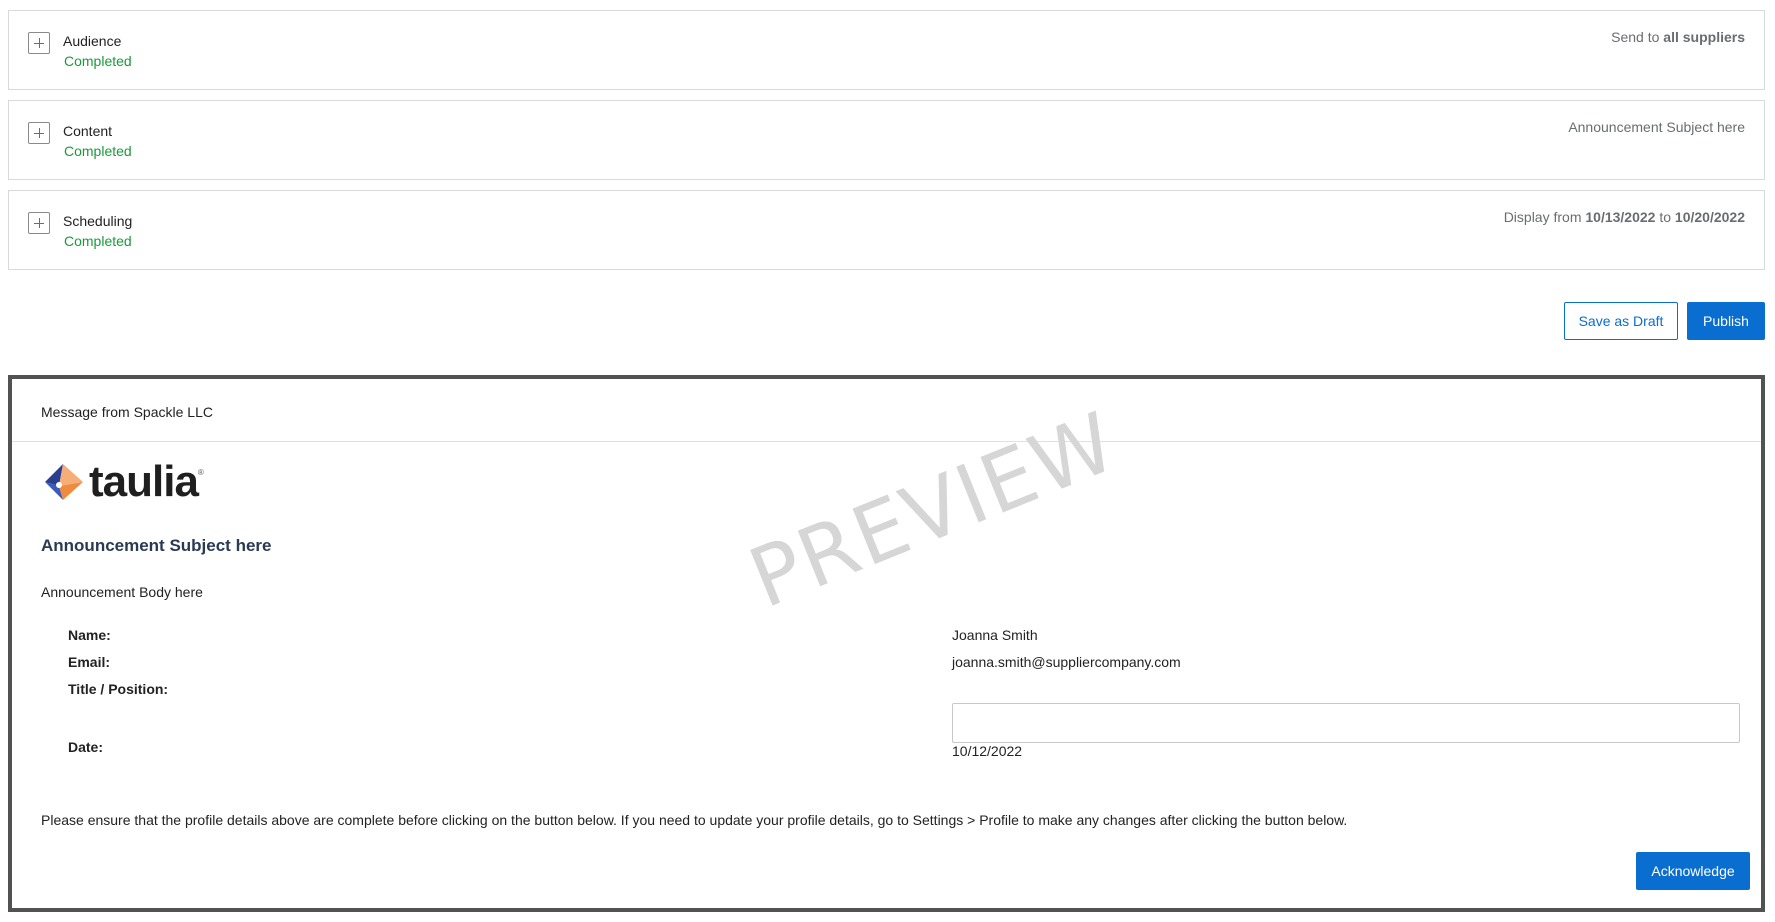  I want to click on taulia-logo: taulia ®, so click(121, 482).